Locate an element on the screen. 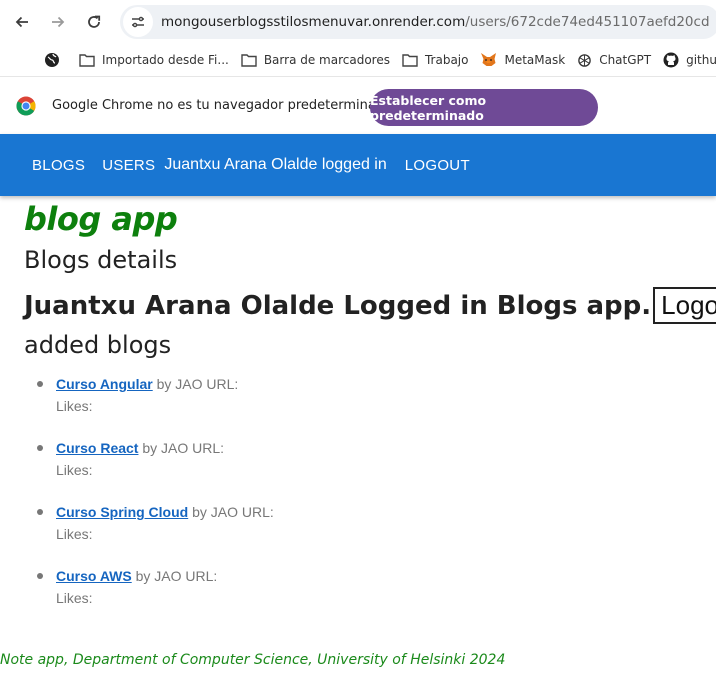 This screenshot has height=693, width=716. blog-line: Curso React by JAO URL: is located at coordinates (165, 448).